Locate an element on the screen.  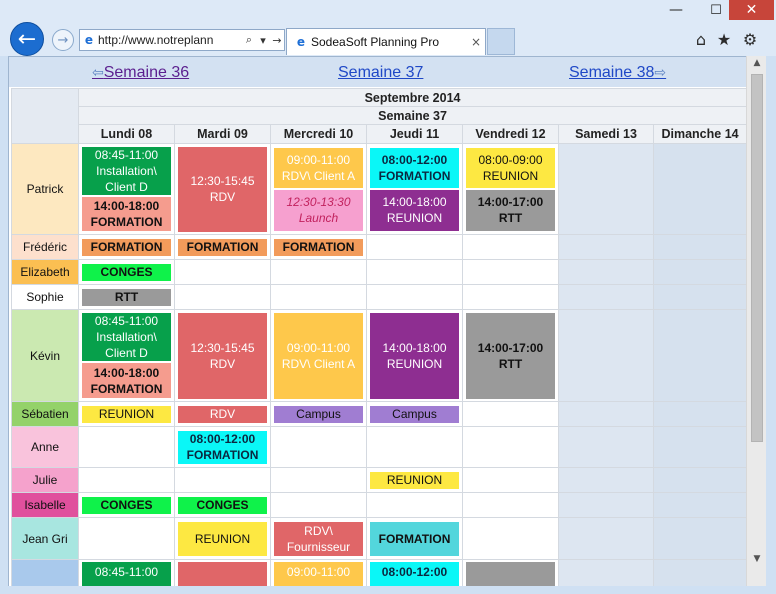
event-block: 12:30-13:30 Launch is located at coordinates (318, 210).